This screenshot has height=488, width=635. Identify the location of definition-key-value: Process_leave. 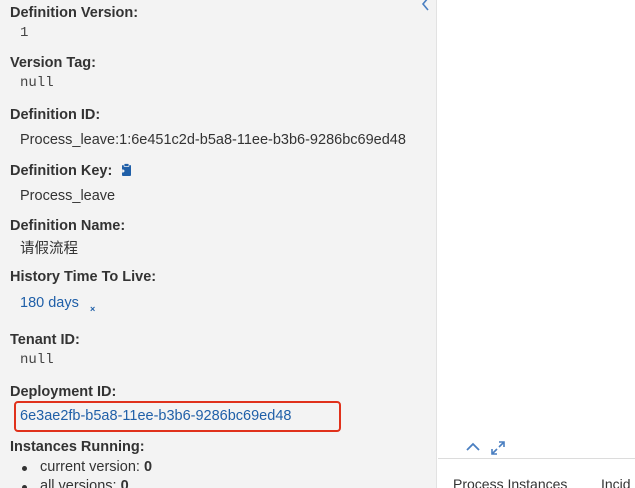
(68, 196).